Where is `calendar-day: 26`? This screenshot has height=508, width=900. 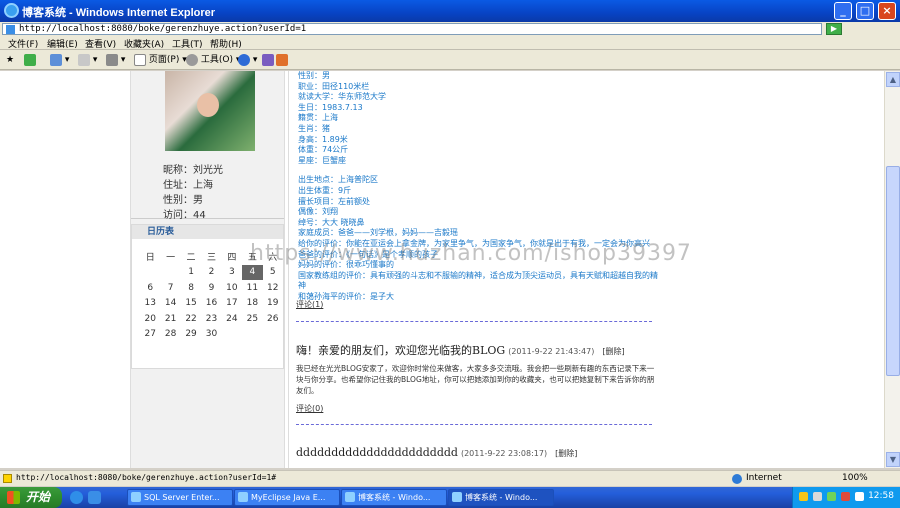 calendar-day: 26 is located at coordinates (273, 319).